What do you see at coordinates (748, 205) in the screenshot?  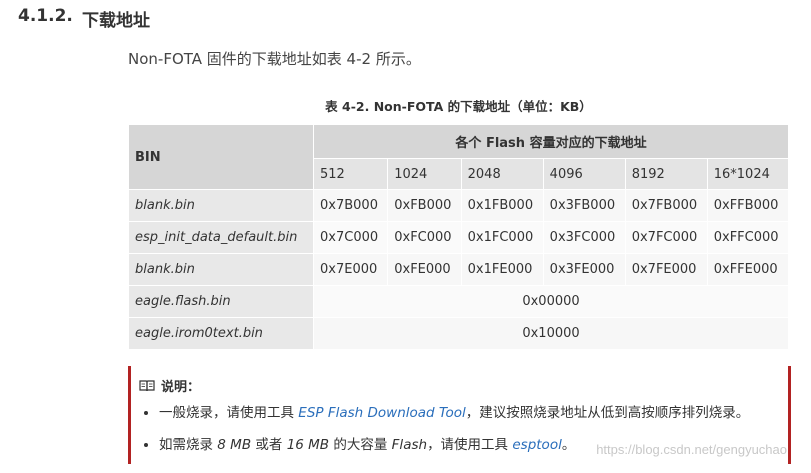 I see `address-cell: 0xFFB000` at bounding box center [748, 205].